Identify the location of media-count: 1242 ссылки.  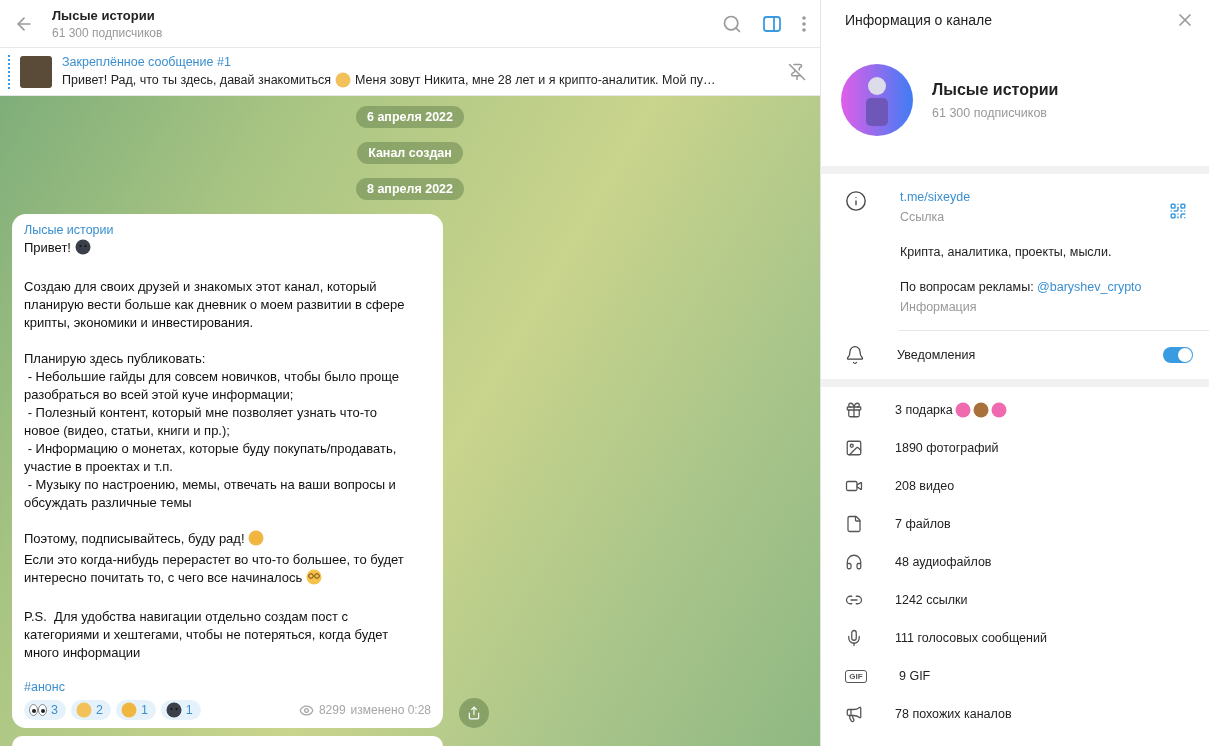
(931, 600).